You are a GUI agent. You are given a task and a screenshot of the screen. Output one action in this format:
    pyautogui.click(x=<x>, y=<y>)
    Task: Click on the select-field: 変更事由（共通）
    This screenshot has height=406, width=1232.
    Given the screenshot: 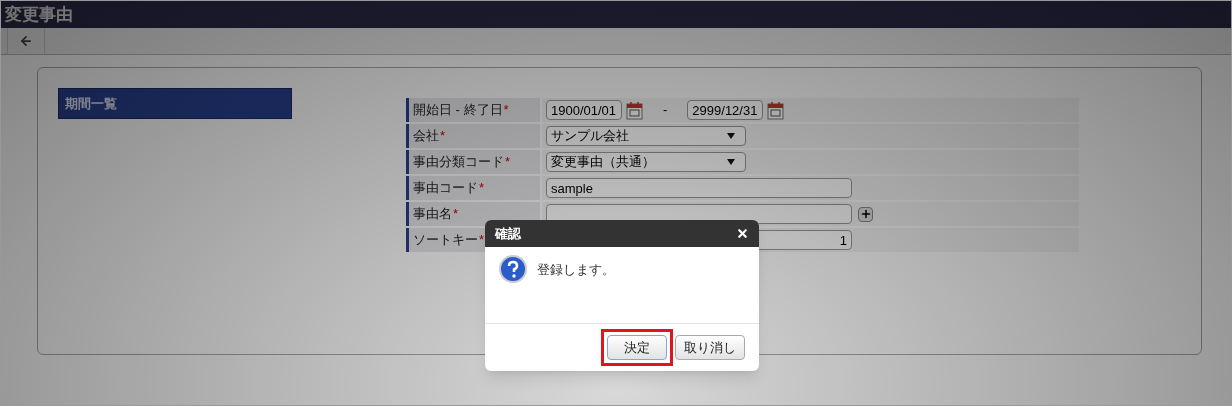 What is the action you would take?
    pyautogui.click(x=646, y=162)
    